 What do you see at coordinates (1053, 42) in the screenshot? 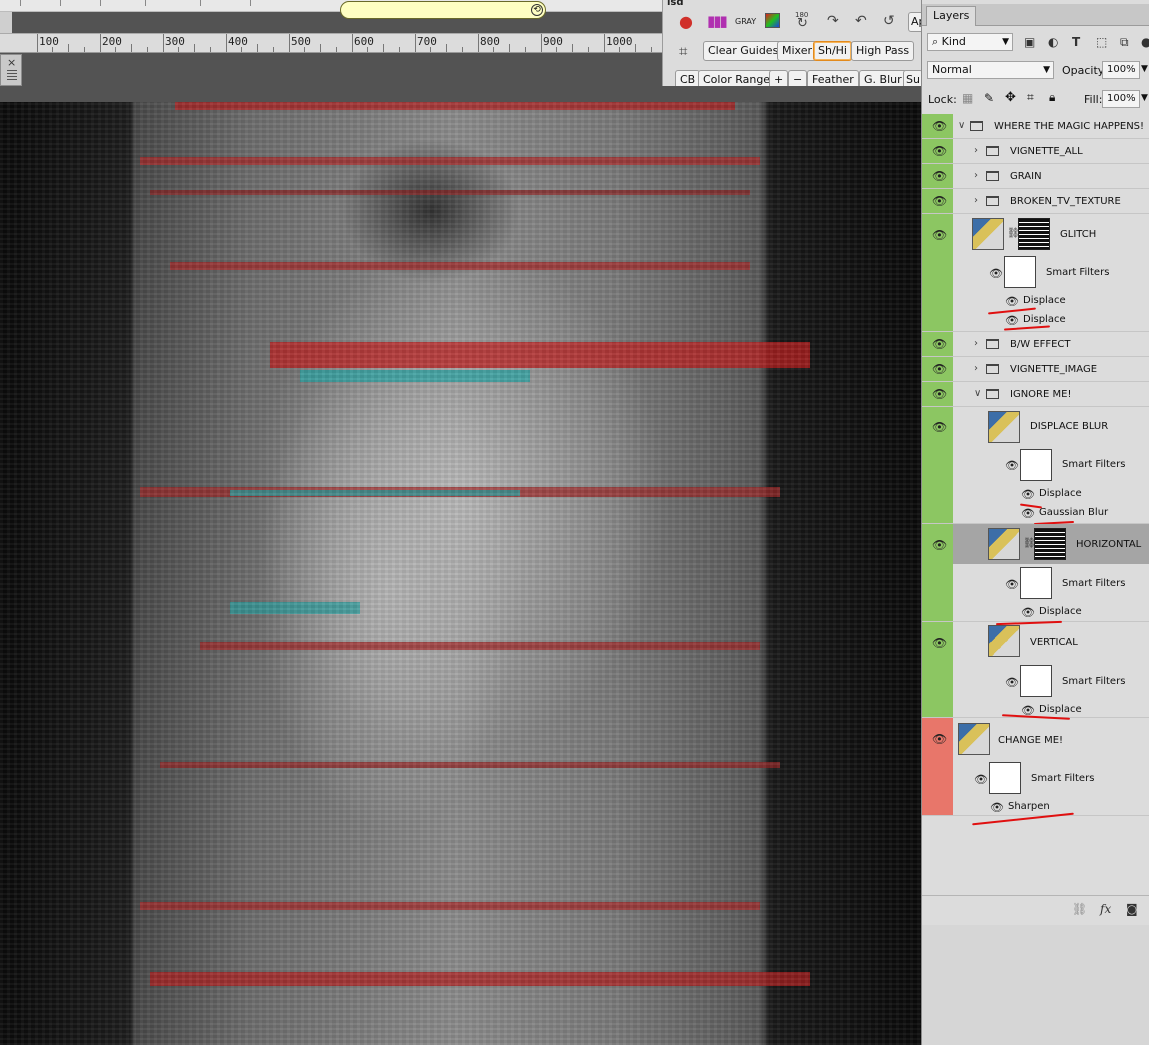
I see `adjustment-filter-icon: ◐` at bounding box center [1053, 42].